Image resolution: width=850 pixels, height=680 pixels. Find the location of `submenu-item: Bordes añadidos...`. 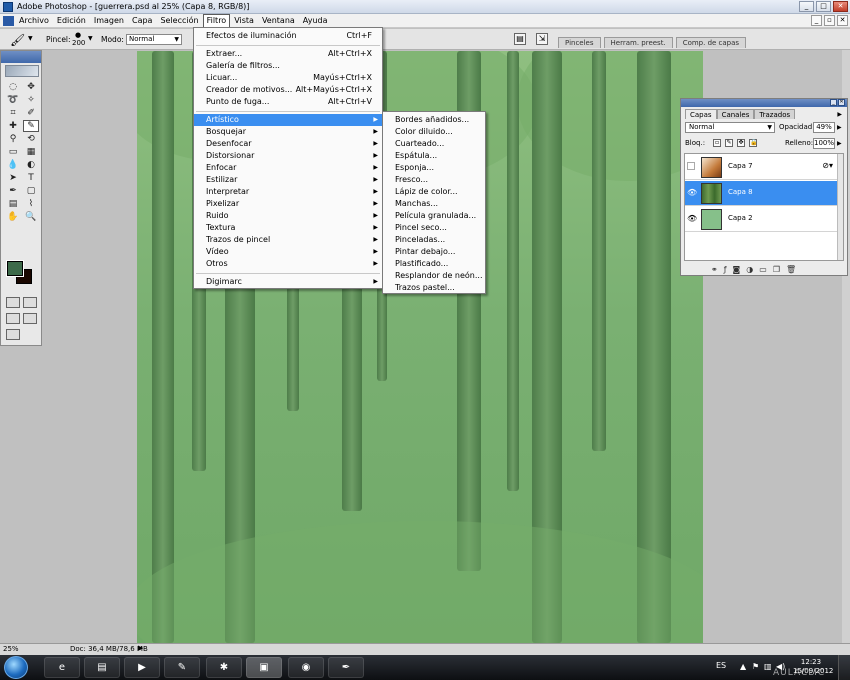

submenu-item: Bordes añadidos... is located at coordinates (434, 120).